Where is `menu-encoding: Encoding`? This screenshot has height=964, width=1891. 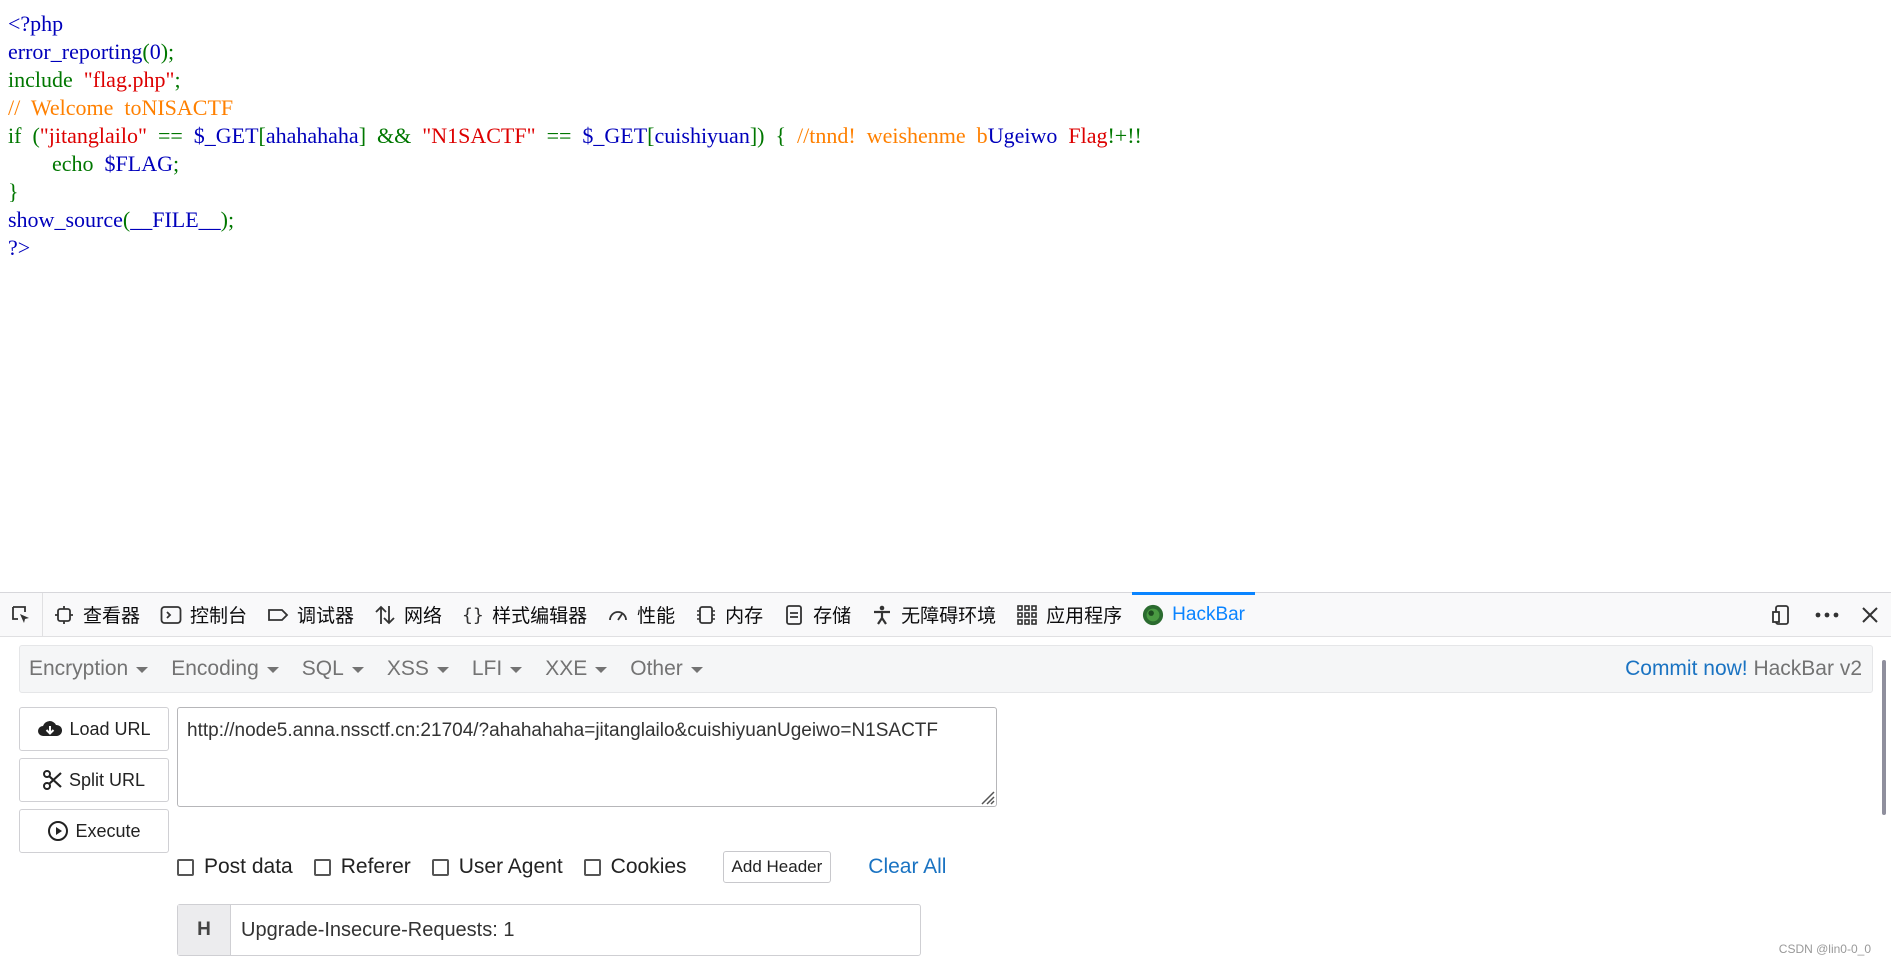
menu-encoding: Encoding is located at coordinates (227, 669).